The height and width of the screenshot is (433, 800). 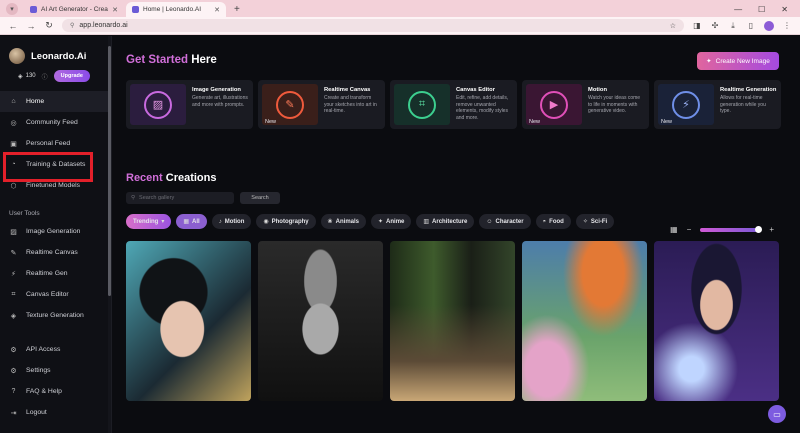 What do you see at coordinates (55, 56) in the screenshot?
I see `brand: Leonardo.Ai` at bounding box center [55, 56].